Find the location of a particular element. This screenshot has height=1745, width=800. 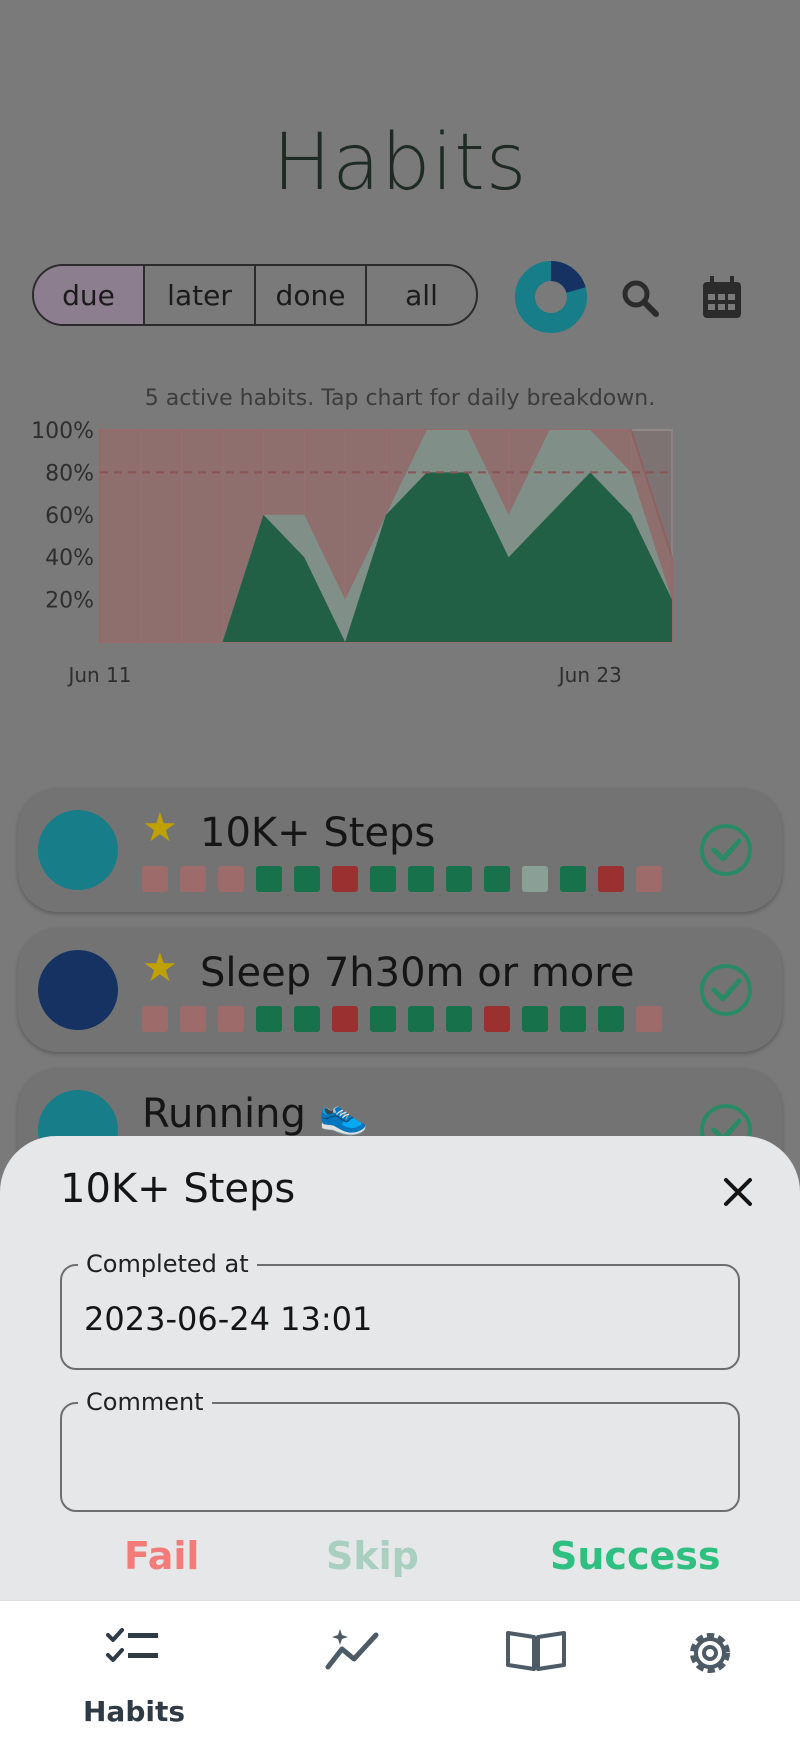

history-day-skip is located at coordinates (535, 879).